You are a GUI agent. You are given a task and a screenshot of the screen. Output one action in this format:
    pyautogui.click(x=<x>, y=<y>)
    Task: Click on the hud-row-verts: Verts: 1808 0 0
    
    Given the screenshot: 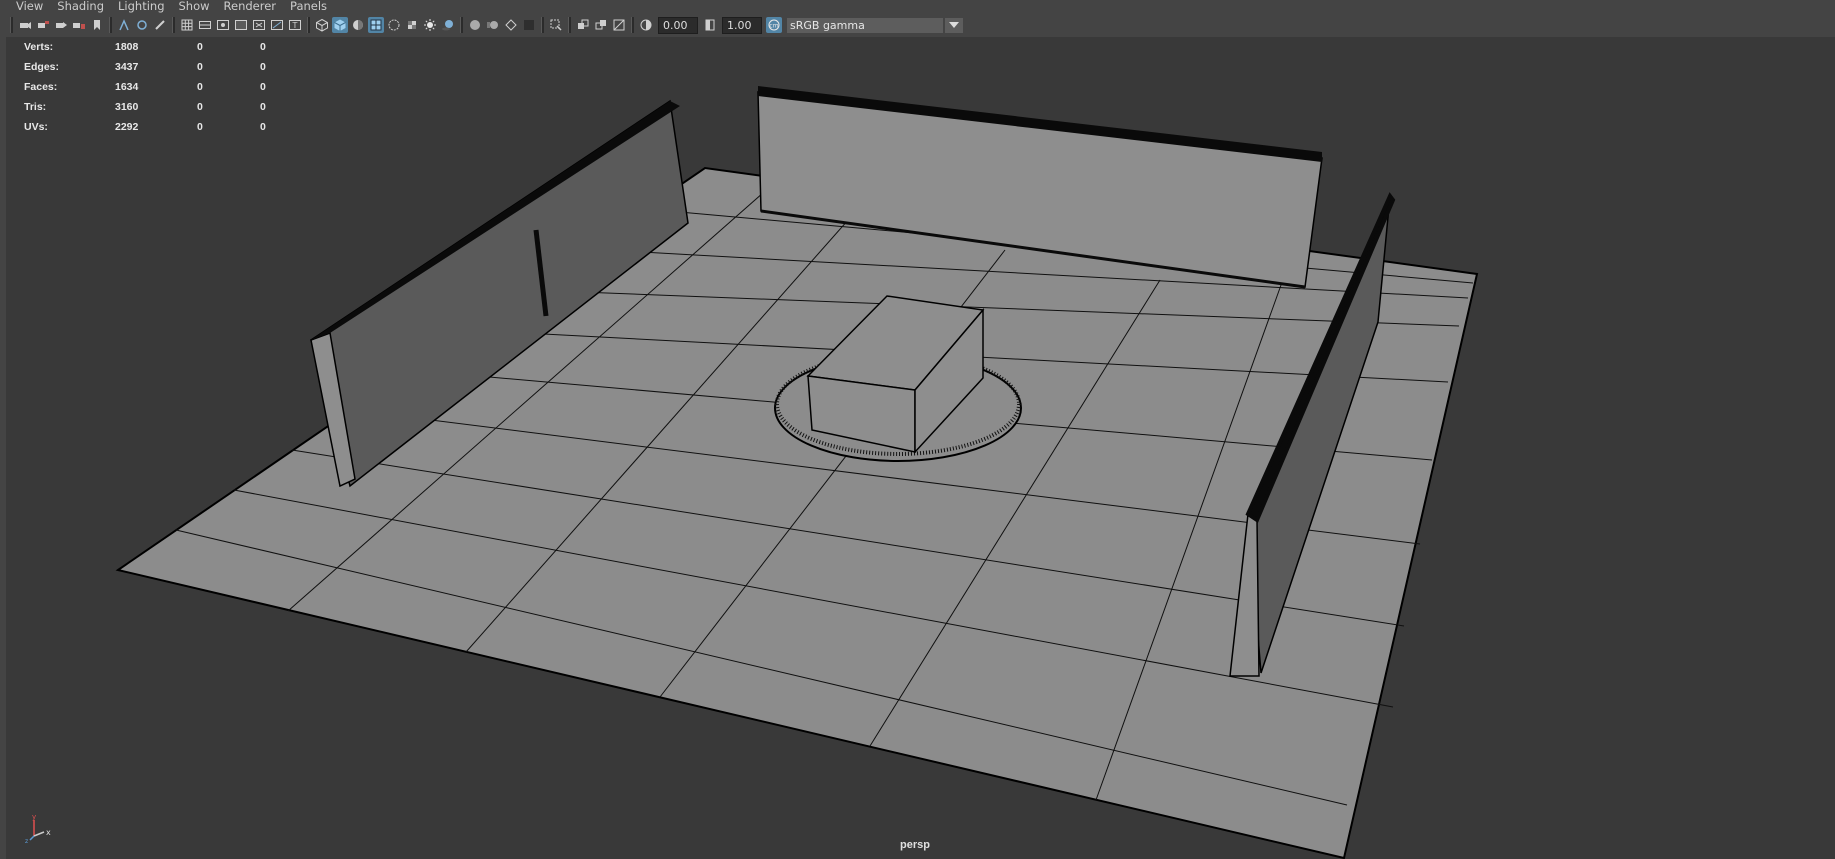 What is the action you would take?
    pyautogui.click(x=145, y=47)
    